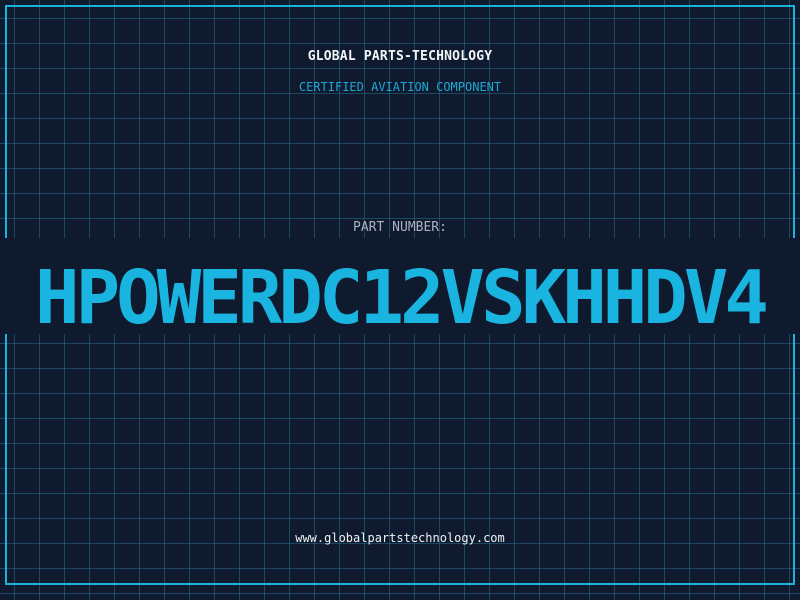 Image resolution: width=800 pixels, height=600 pixels. What do you see at coordinates (400, 87) in the screenshot?
I see `certification-subtitle: CERTIFIED AVIATION COMPONENT` at bounding box center [400, 87].